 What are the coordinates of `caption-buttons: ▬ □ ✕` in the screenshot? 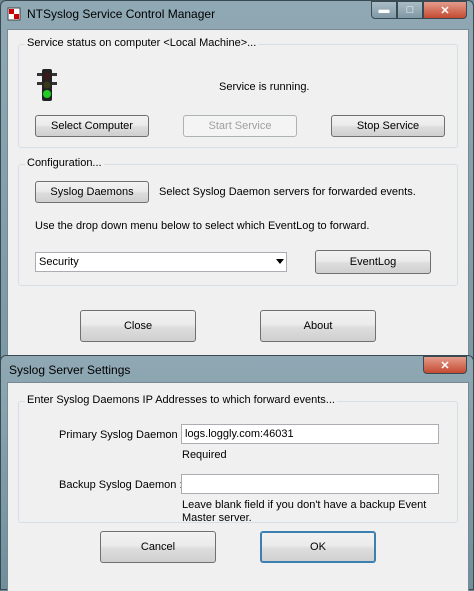 It's located at (419, 11).